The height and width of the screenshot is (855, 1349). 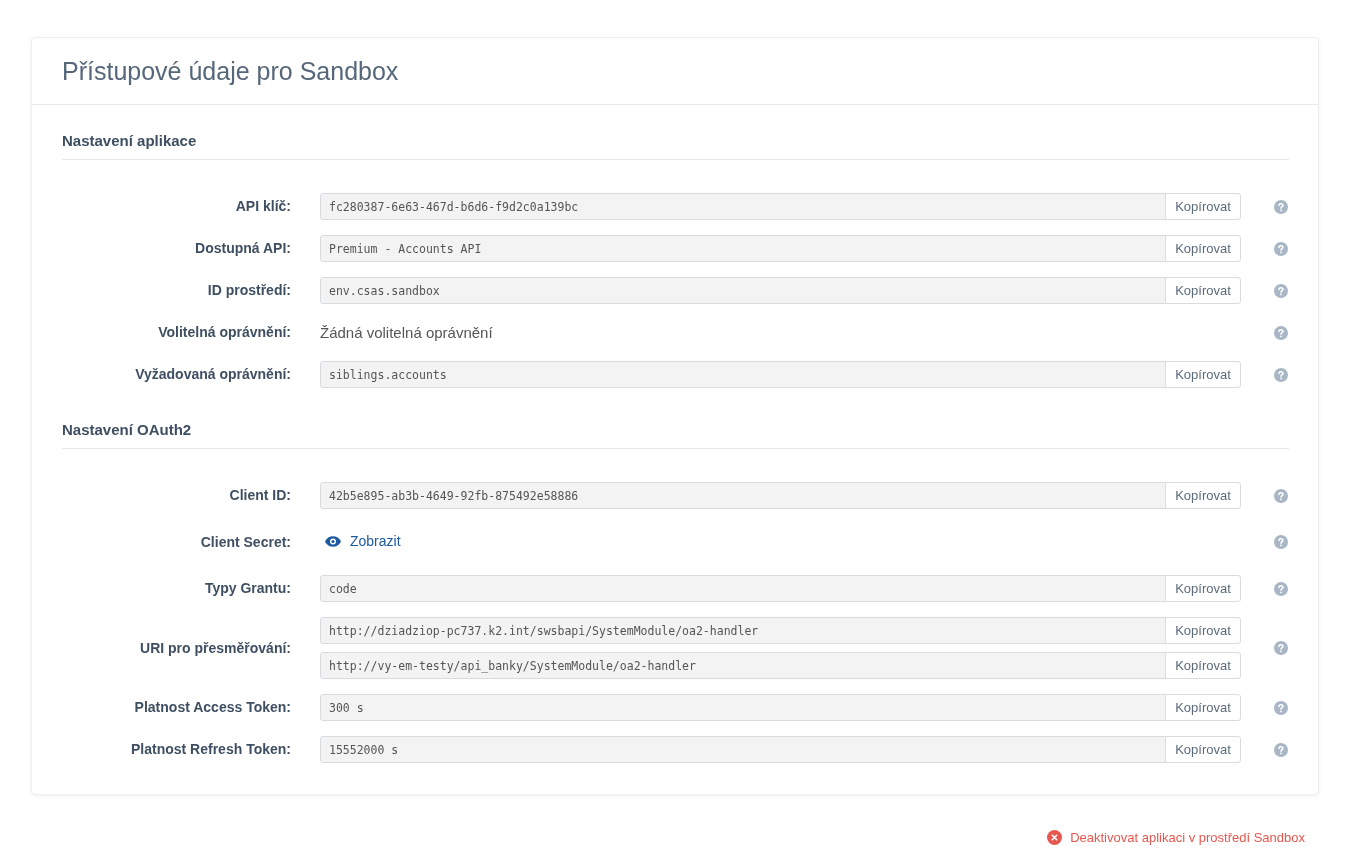 What do you see at coordinates (406, 332) in the screenshot?
I see `value-text: Žádná volitelná oprávnění` at bounding box center [406, 332].